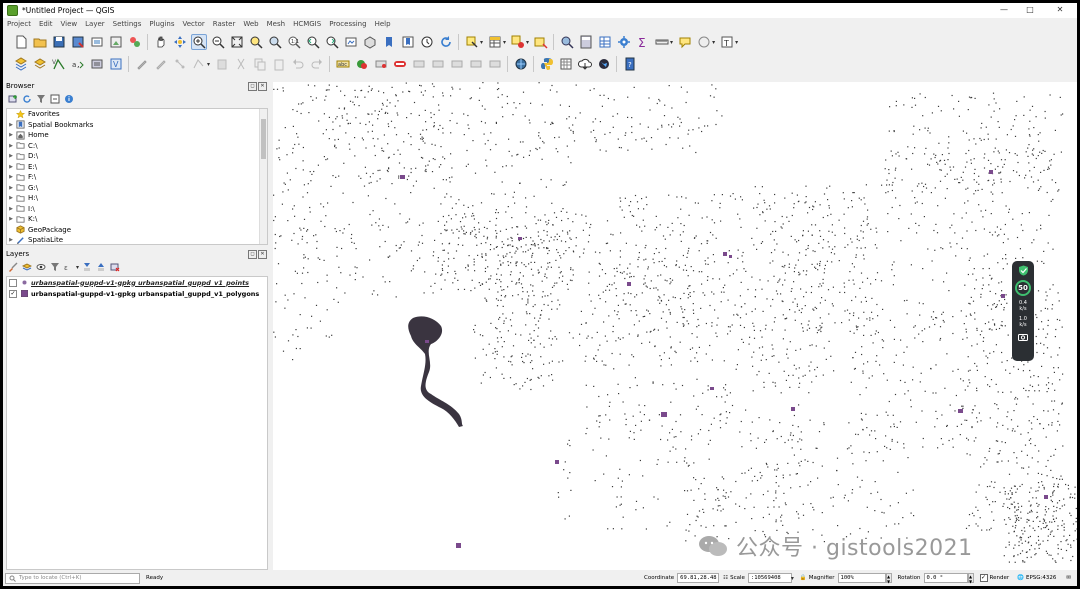  What do you see at coordinates (54, 267) in the screenshot?
I see `filter-legend-icon` at bounding box center [54, 267].